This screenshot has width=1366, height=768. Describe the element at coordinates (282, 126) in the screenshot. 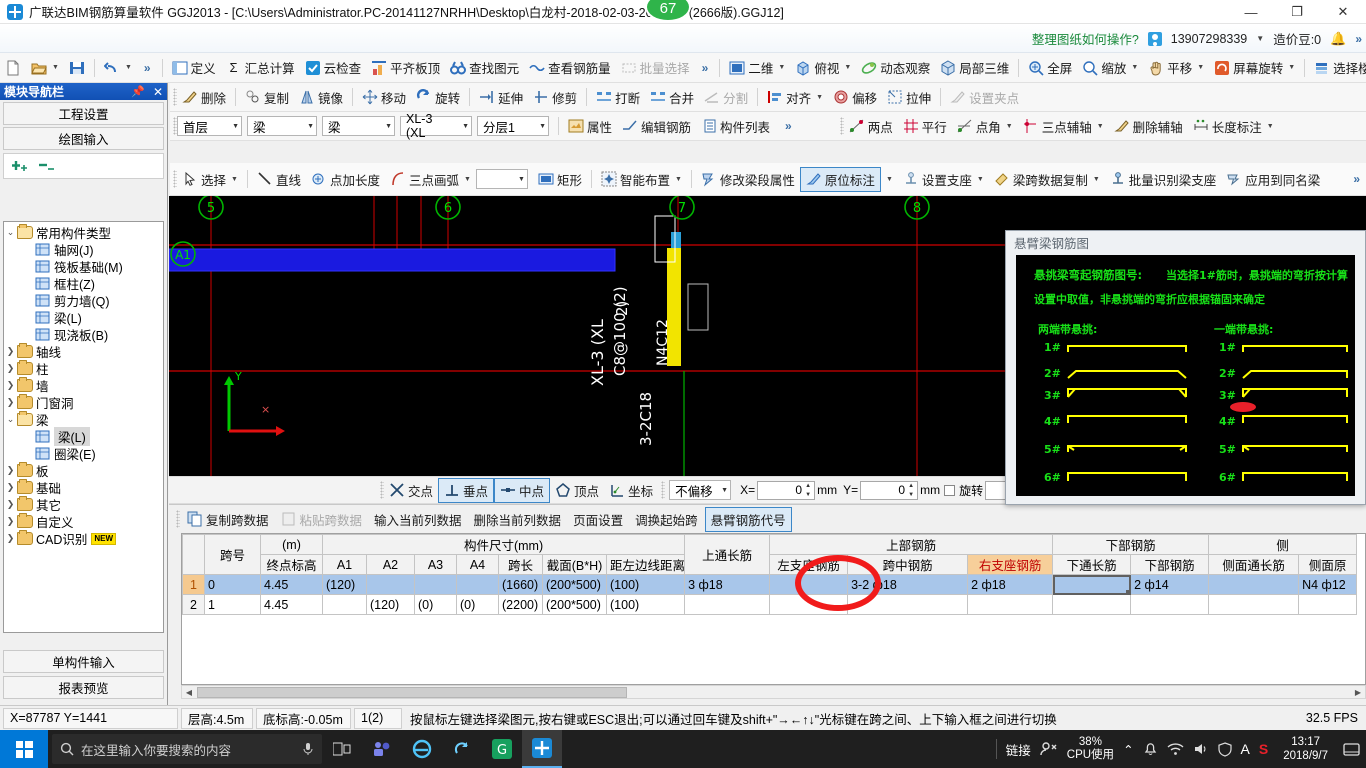

I see `category-combo: 梁 ▼` at that location.